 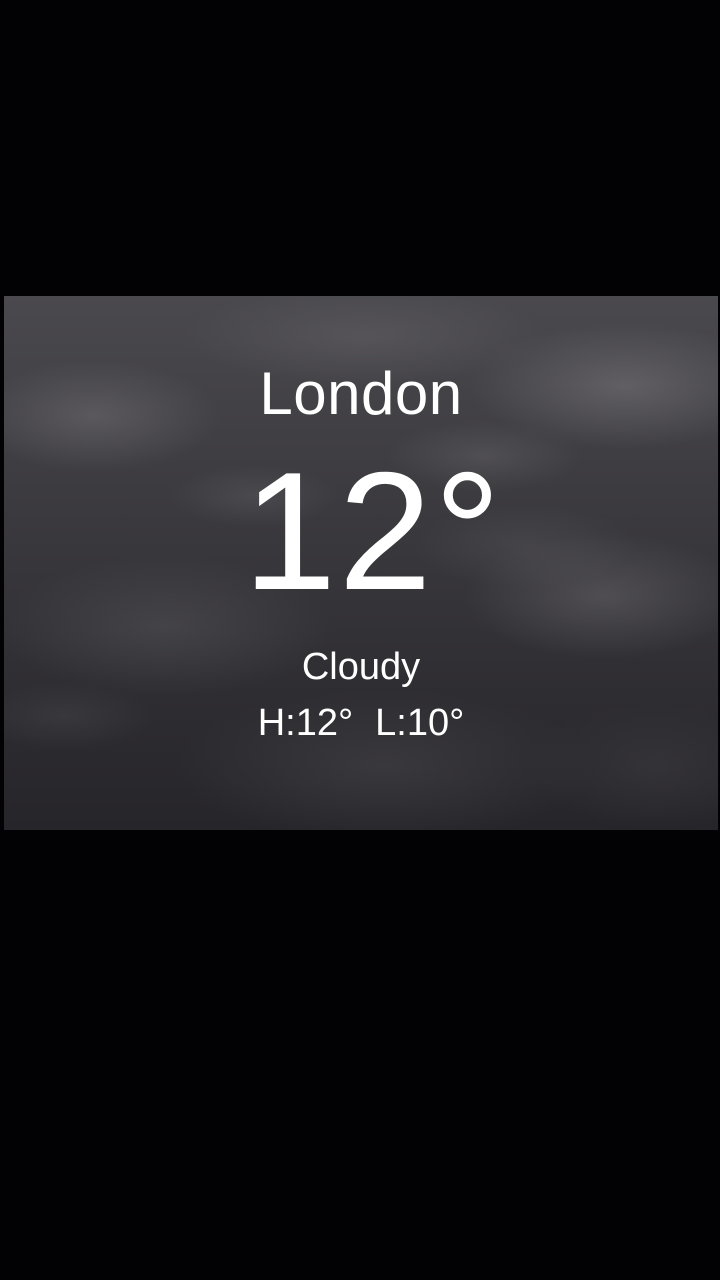 What do you see at coordinates (361, 667) in the screenshot?
I see `weather-condition: Cloudy` at bounding box center [361, 667].